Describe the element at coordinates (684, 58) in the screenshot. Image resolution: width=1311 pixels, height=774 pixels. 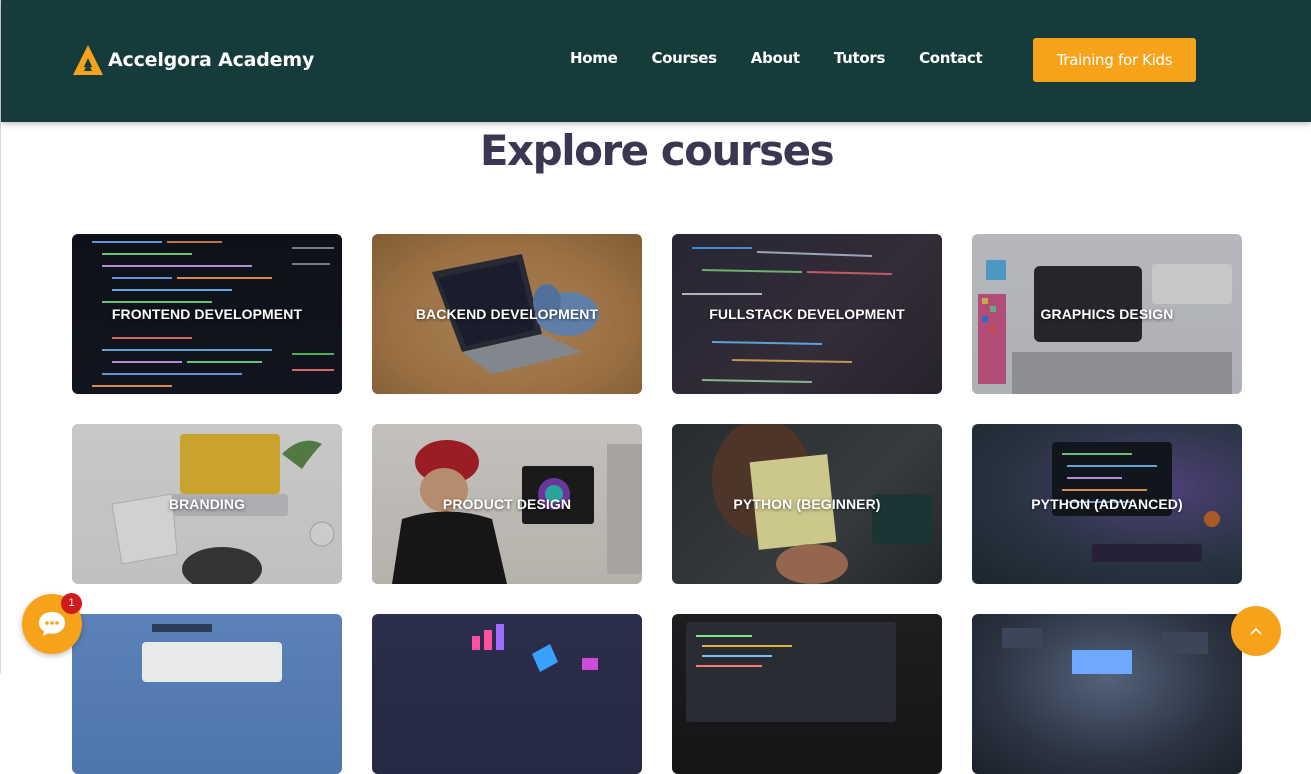
I see `nav-courses: Courses` at that location.